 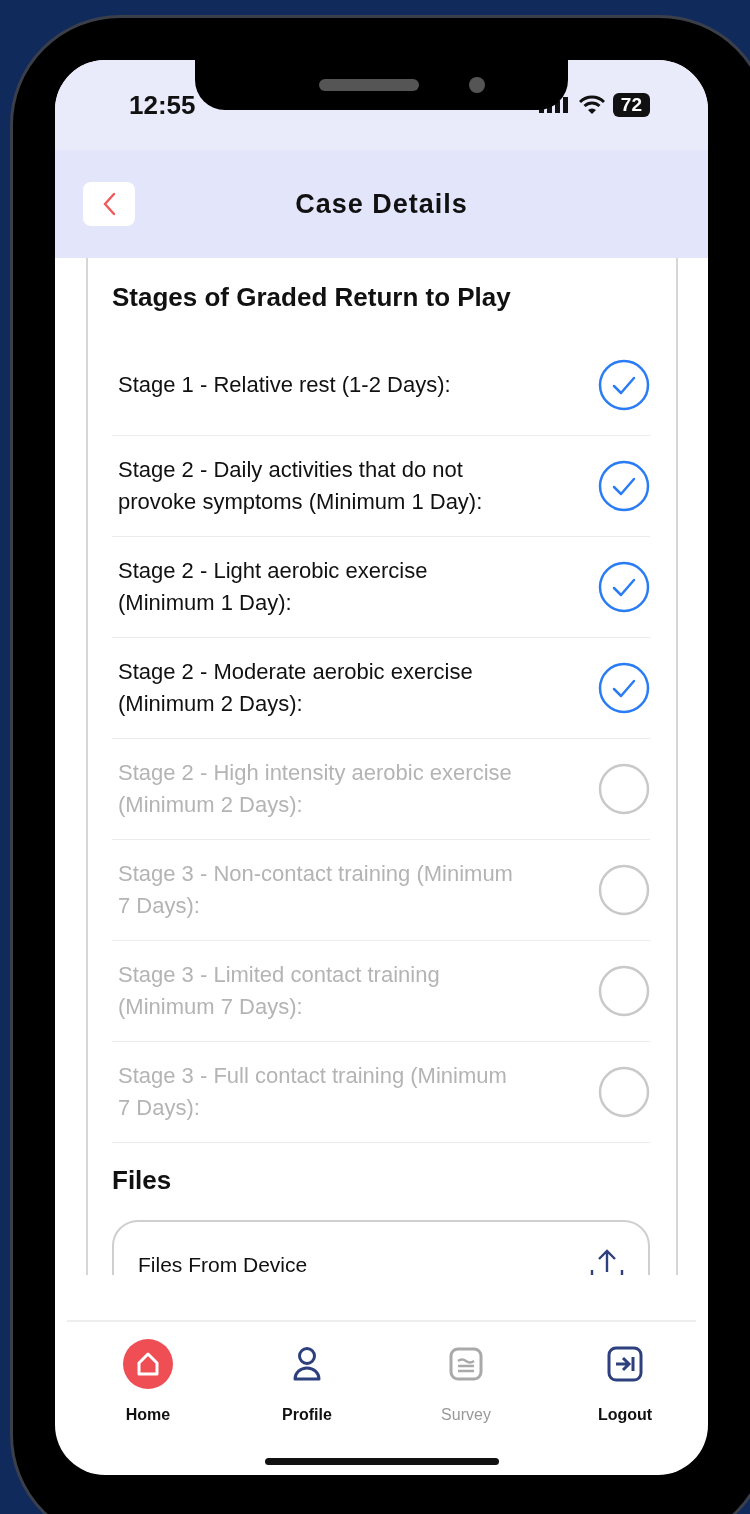 What do you see at coordinates (273, 587) in the screenshot?
I see `stage-label: Stage 2 - Light aerobic exercise (Minimum 1 Day):` at bounding box center [273, 587].